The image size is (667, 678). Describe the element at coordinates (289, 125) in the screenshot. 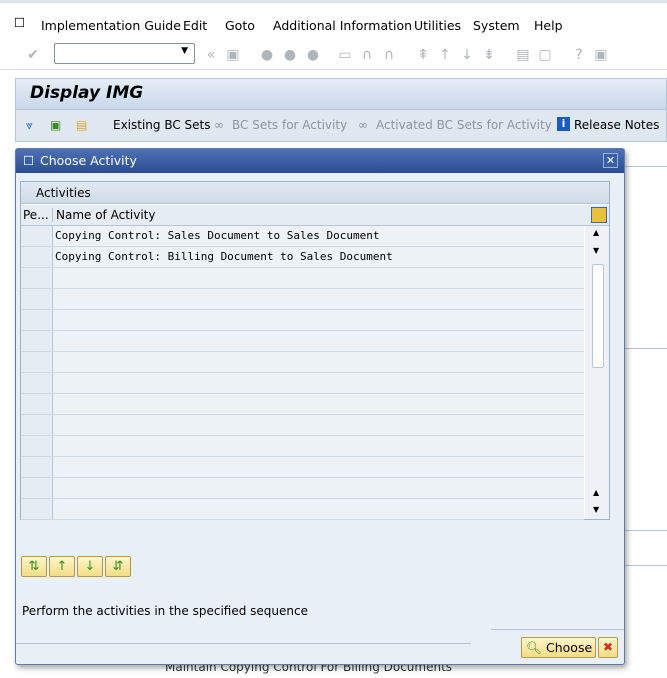

I see `bc-sets-for-activity-button: BC Sets for Activity` at that location.